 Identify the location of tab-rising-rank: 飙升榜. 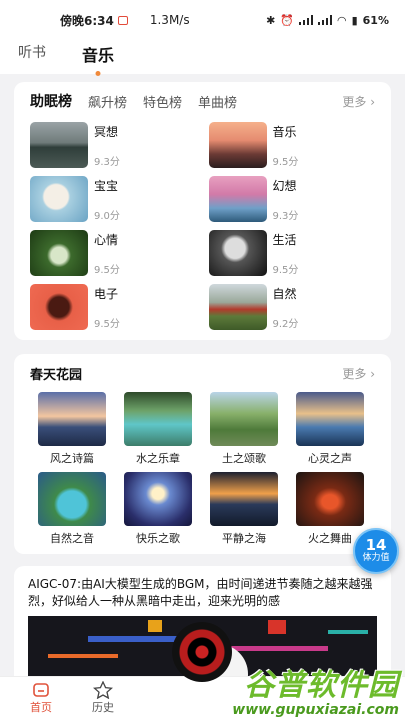
(107, 101).